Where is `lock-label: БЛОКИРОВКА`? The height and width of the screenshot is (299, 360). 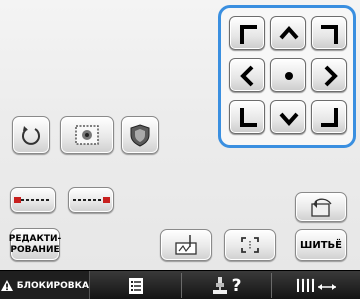
lock-label: БЛОКИРОВКА is located at coordinates (52, 285).